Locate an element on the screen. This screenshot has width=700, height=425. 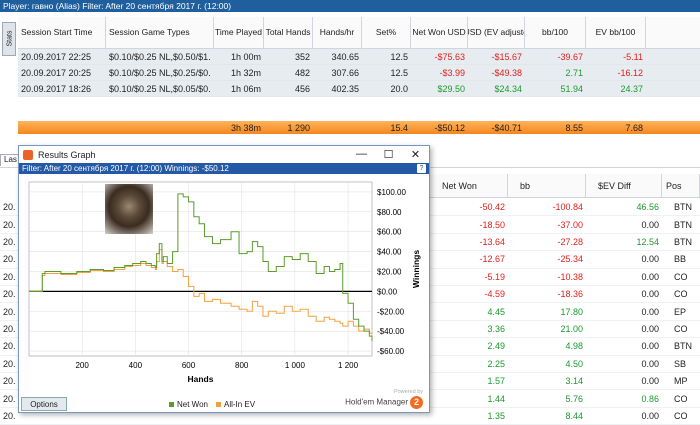
session-cell: $24.34 is located at coordinates (508, 88).